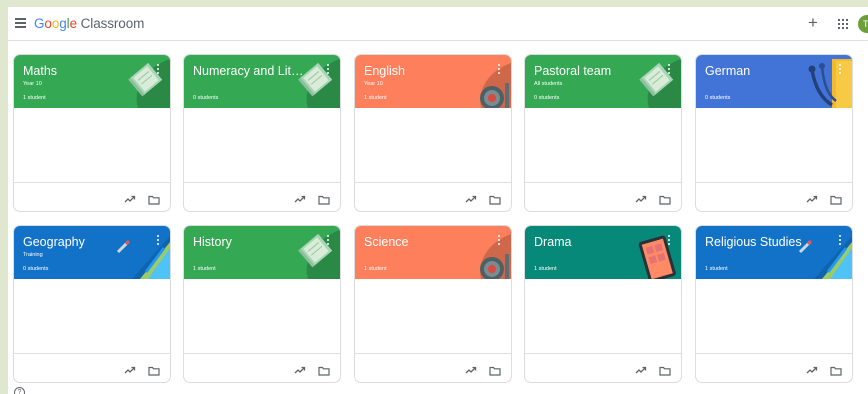 The width and height of the screenshot is (868, 394). I want to click on class-card-numeracy-and-literacy: Numeracy and Literacy 0 students, so click(262, 133).